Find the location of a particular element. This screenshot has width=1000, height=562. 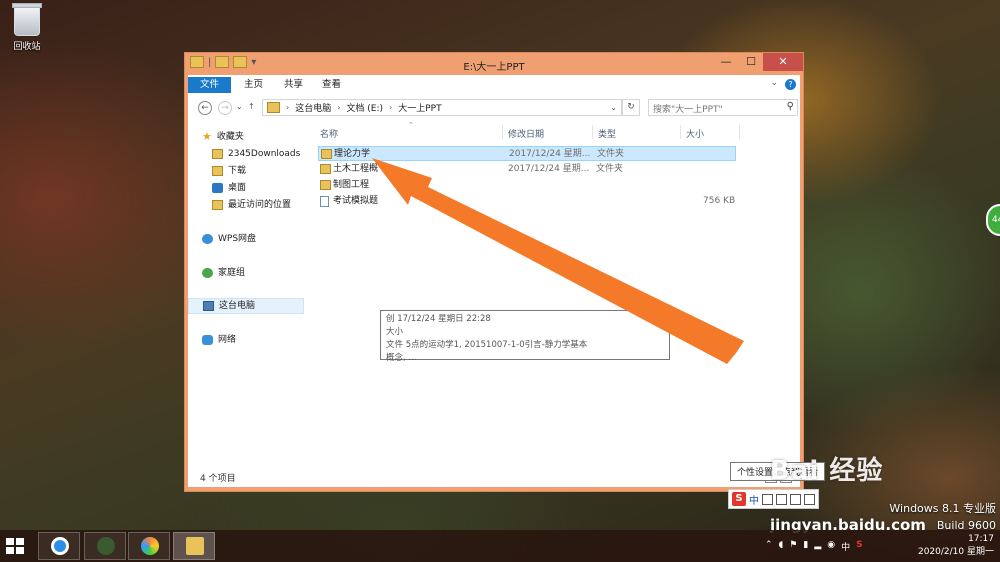

colorful-browser-icon is located at coordinates (150, 546).